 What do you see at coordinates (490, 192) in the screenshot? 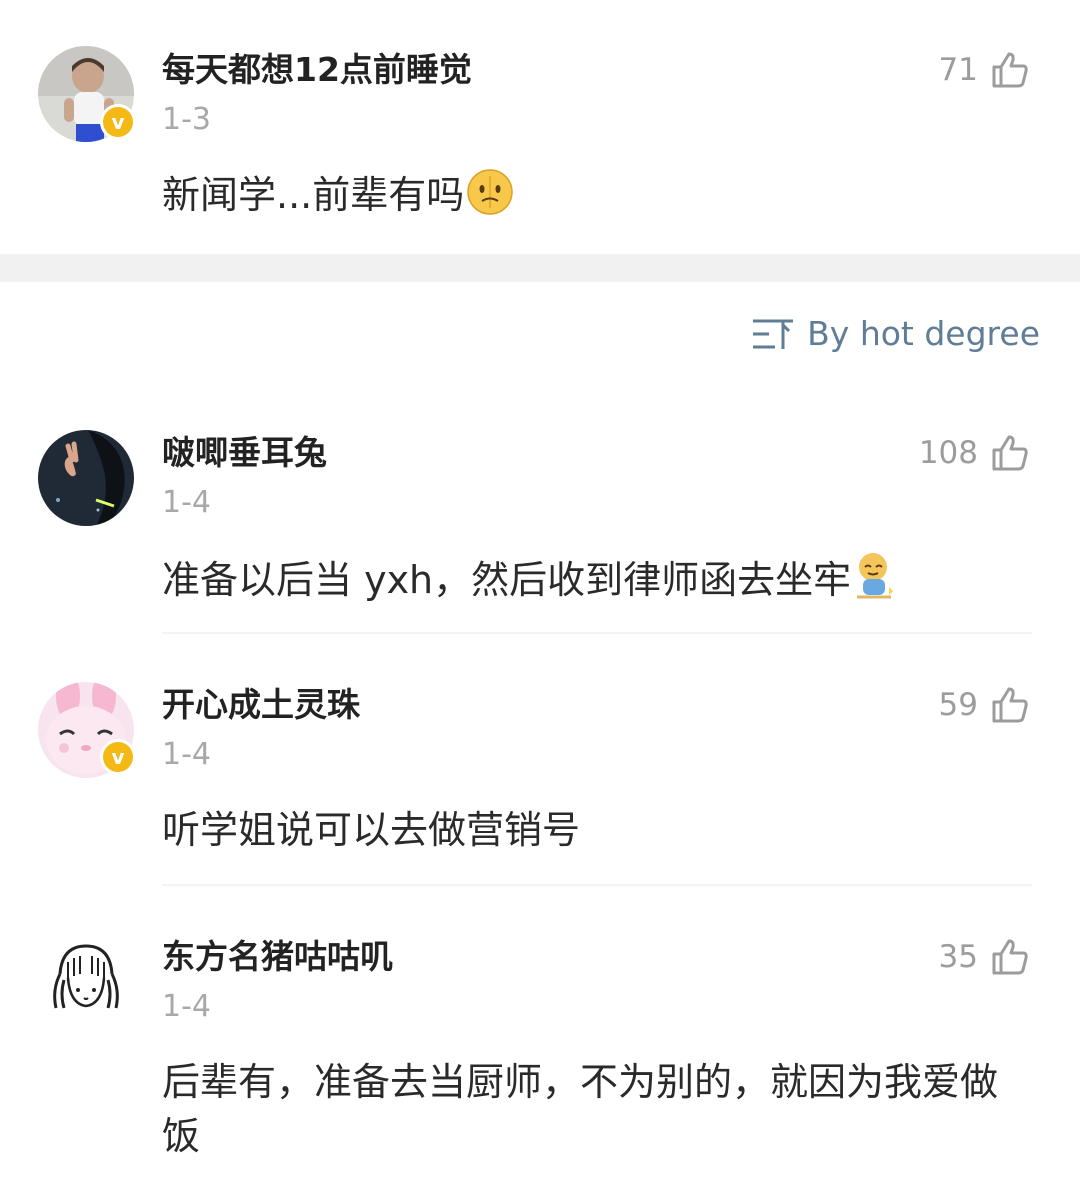
I see `thinking-face-emoji` at bounding box center [490, 192].